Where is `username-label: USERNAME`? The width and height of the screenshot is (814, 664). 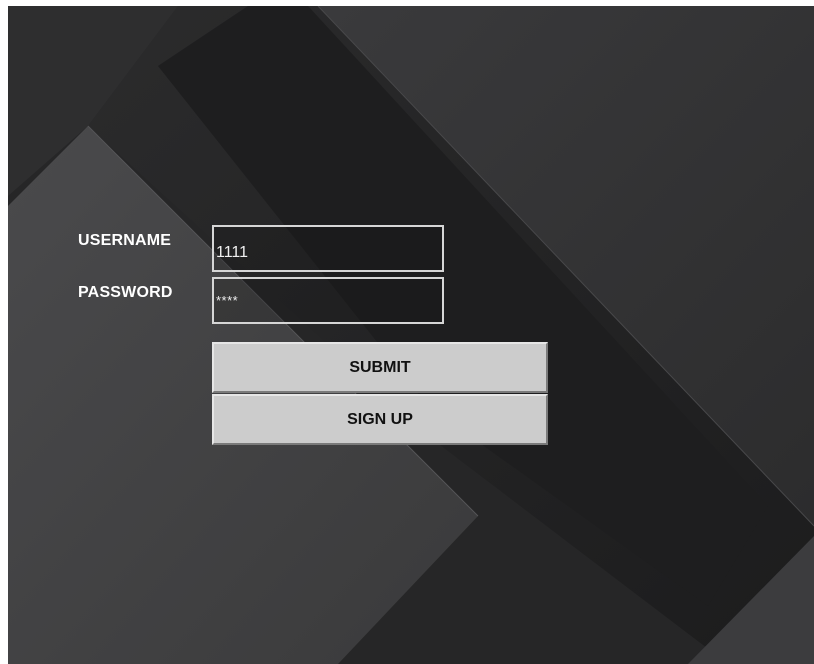
username-label: USERNAME is located at coordinates (125, 240).